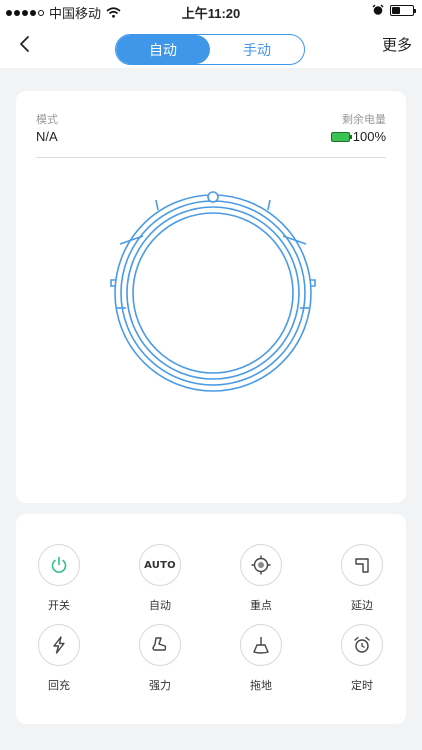 The image size is (422, 750). What do you see at coordinates (261, 686) in the screenshot?
I see `mop-label: 拖地` at bounding box center [261, 686].